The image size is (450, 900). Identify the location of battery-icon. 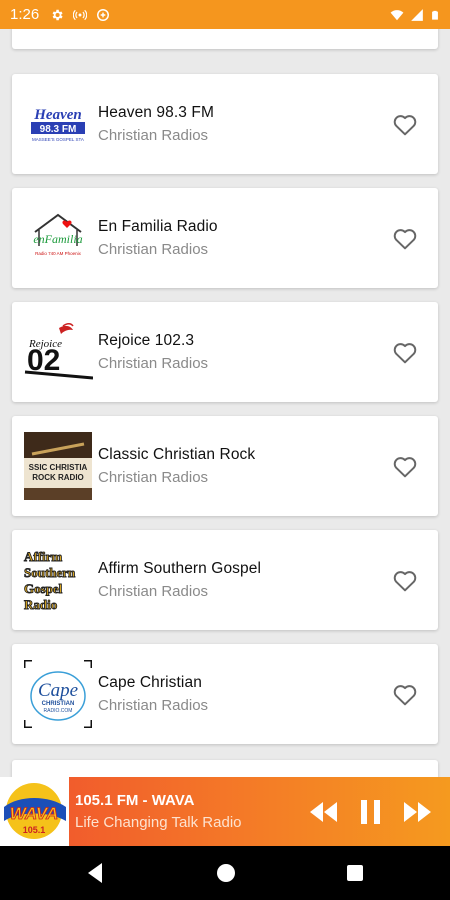
(435, 15).